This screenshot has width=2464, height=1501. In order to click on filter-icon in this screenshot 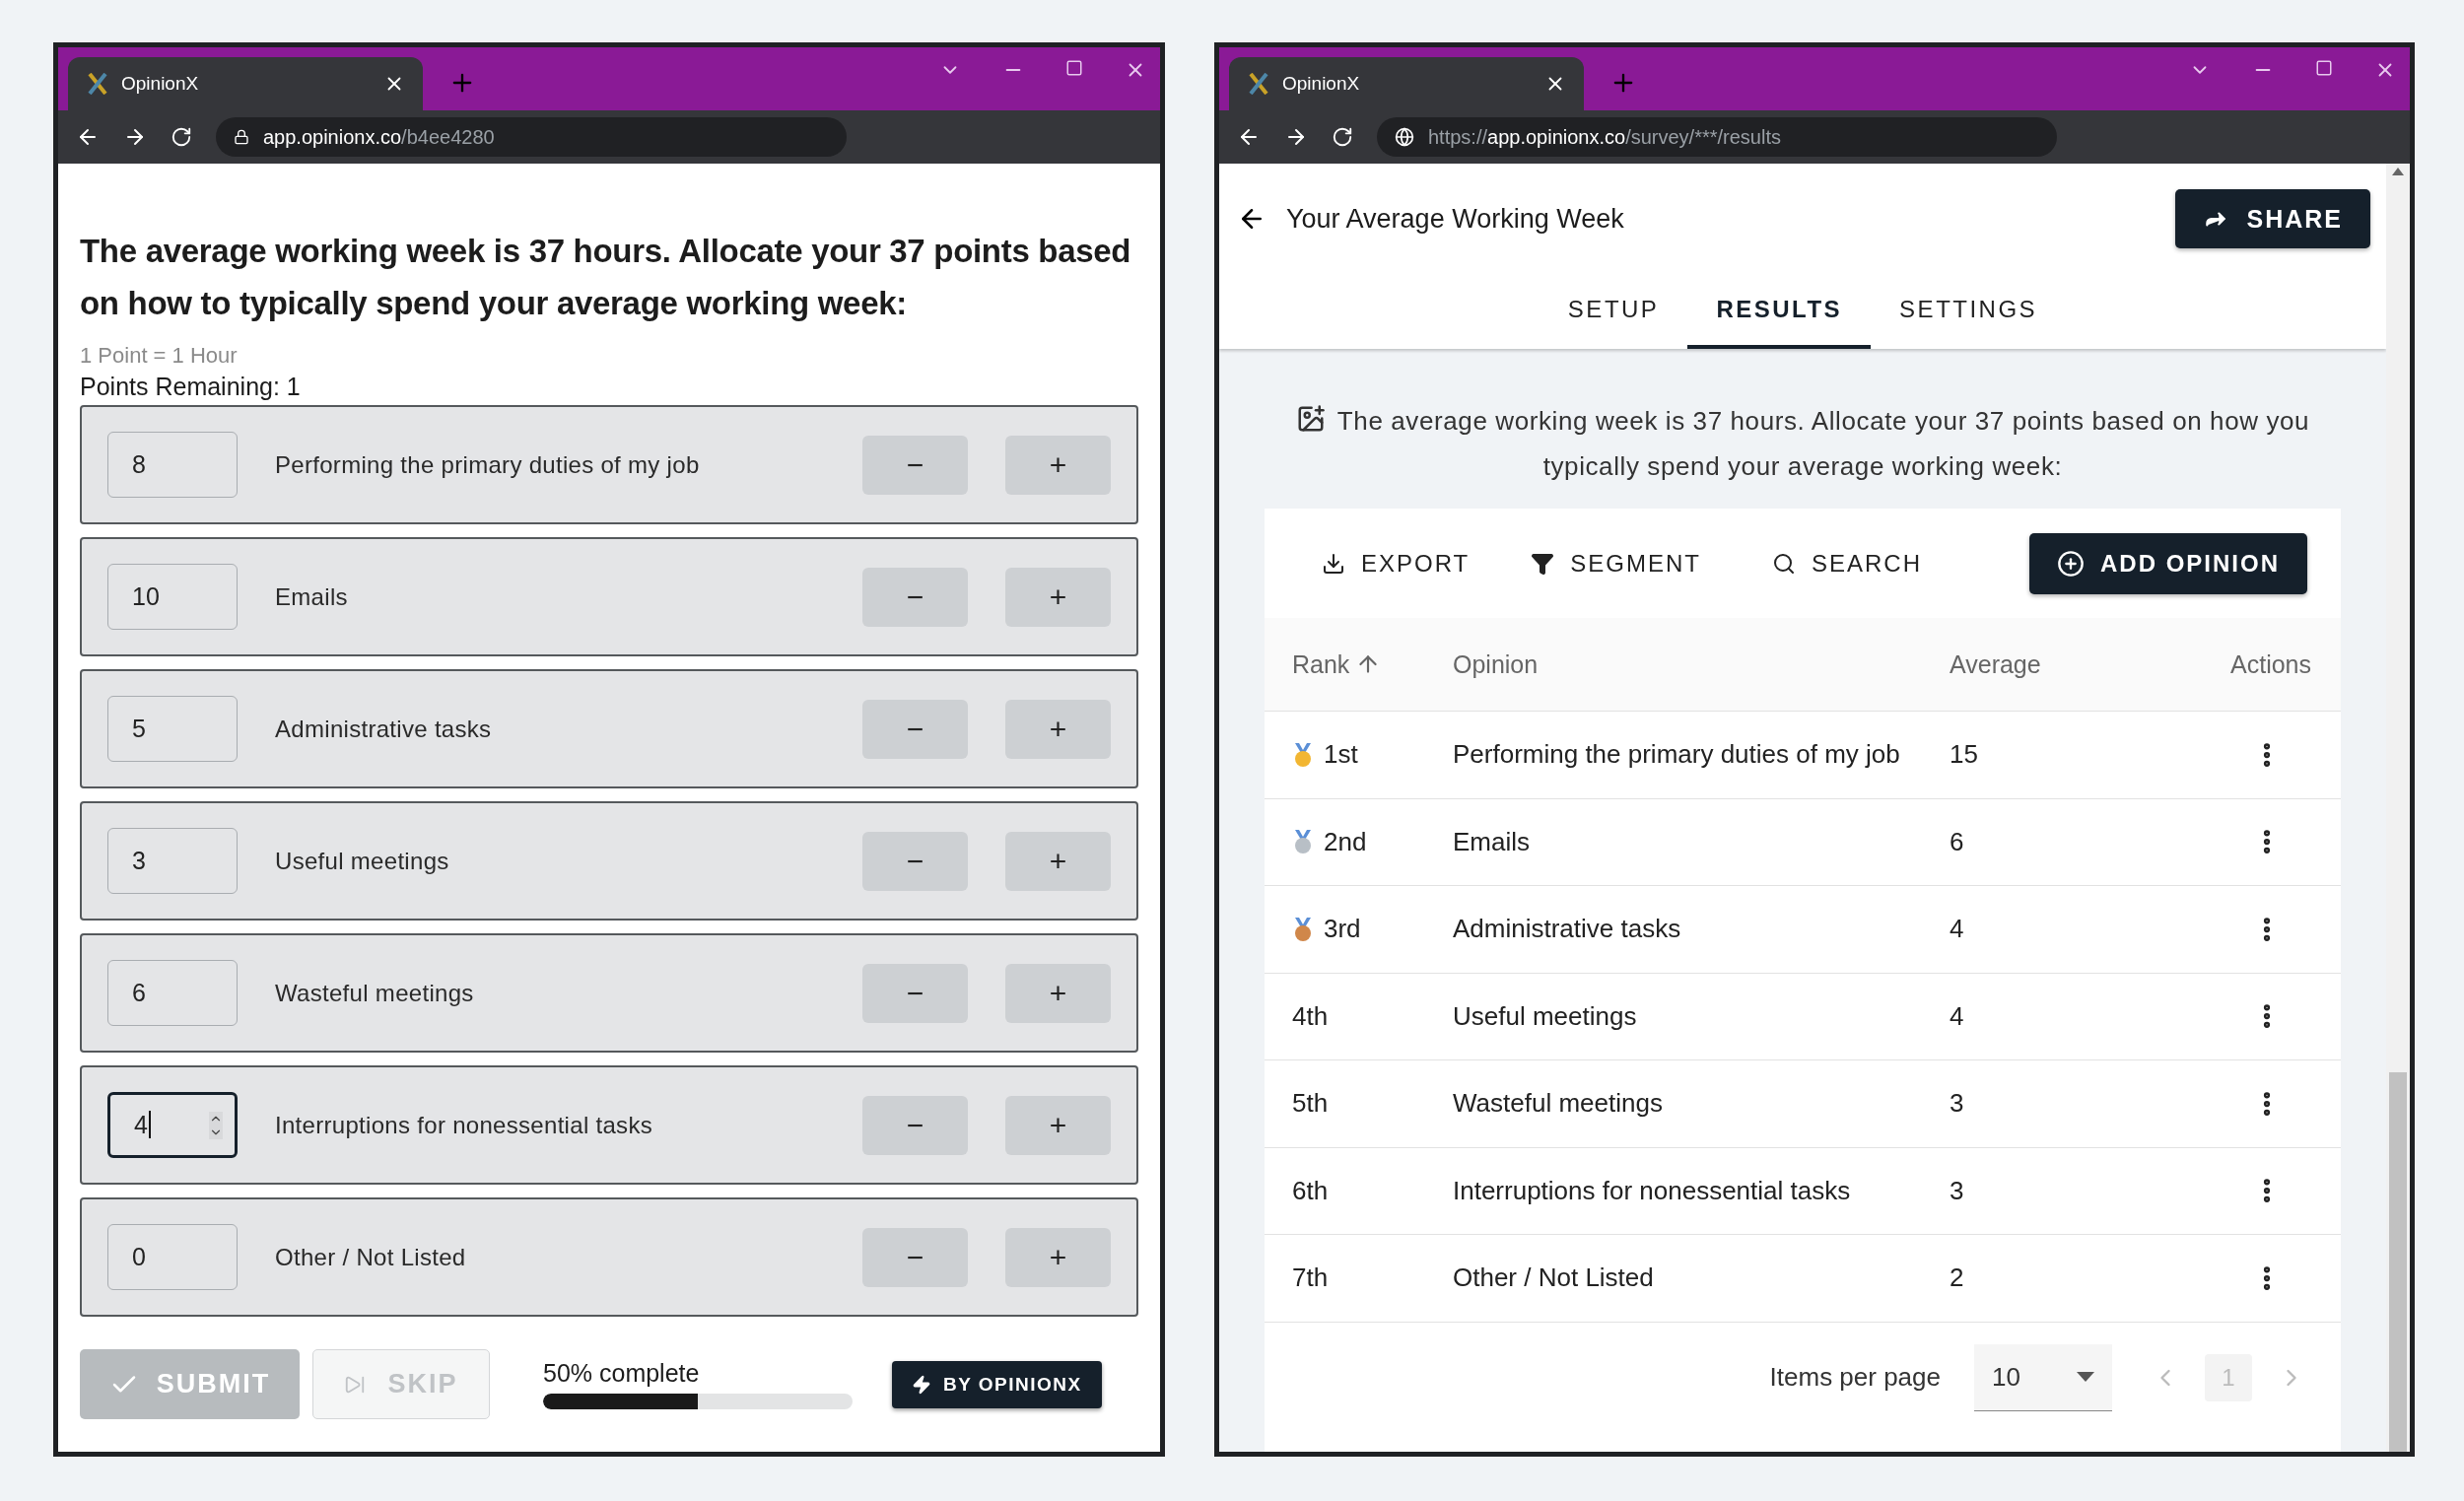, I will do `click(1543, 563)`.